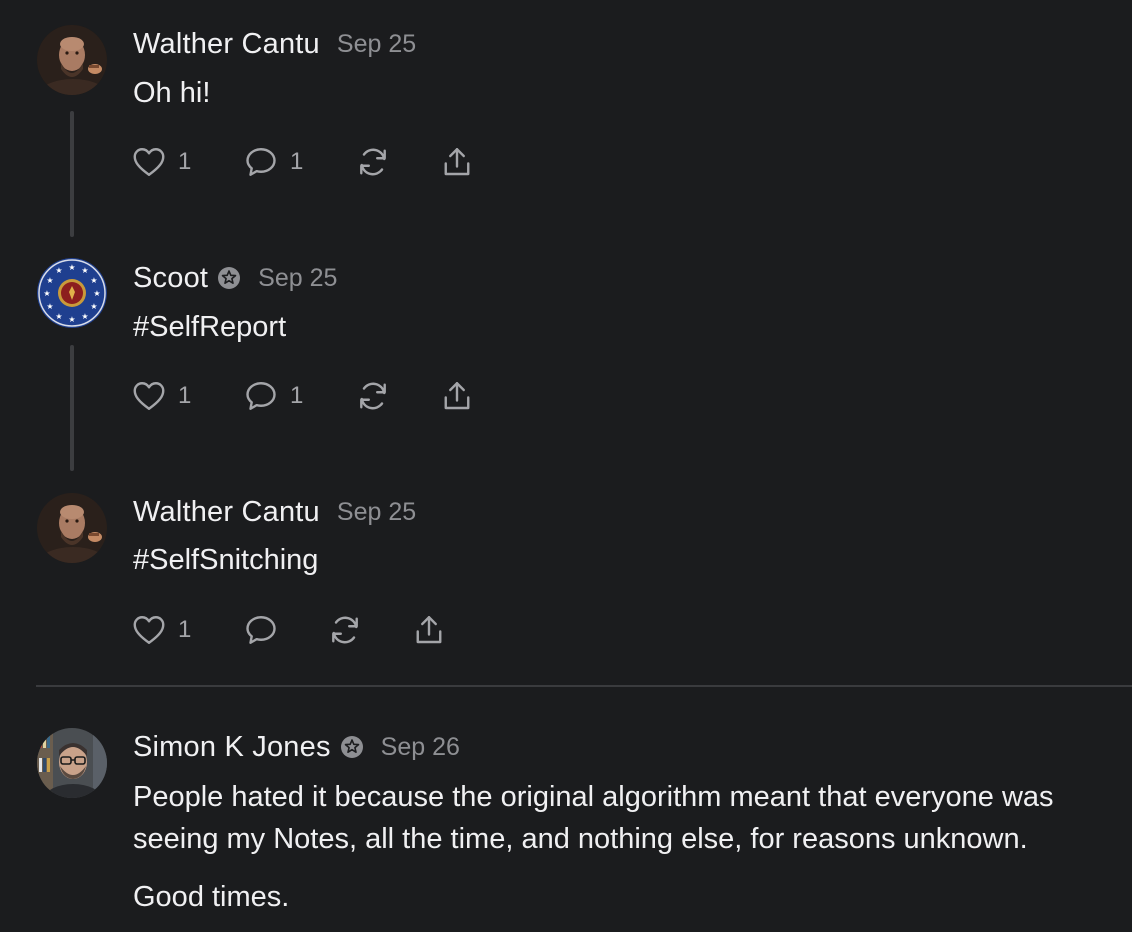 The height and width of the screenshot is (932, 1132). What do you see at coordinates (226, 560) in the screenshot?
I see `note-text: #SelfSnitching` at bounding box center [226, 560].